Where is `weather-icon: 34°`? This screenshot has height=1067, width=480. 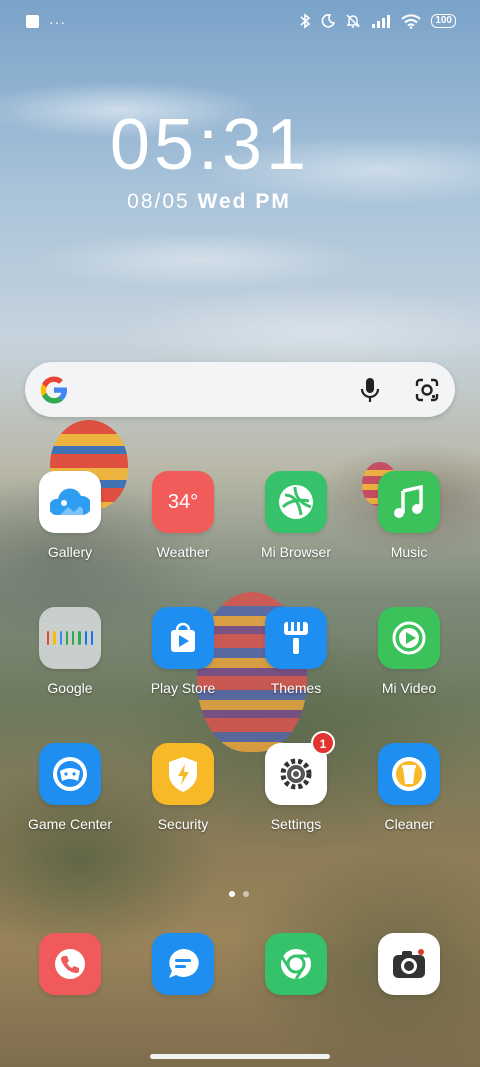
weather-icon: 34° is located at coordinates (183, 502).